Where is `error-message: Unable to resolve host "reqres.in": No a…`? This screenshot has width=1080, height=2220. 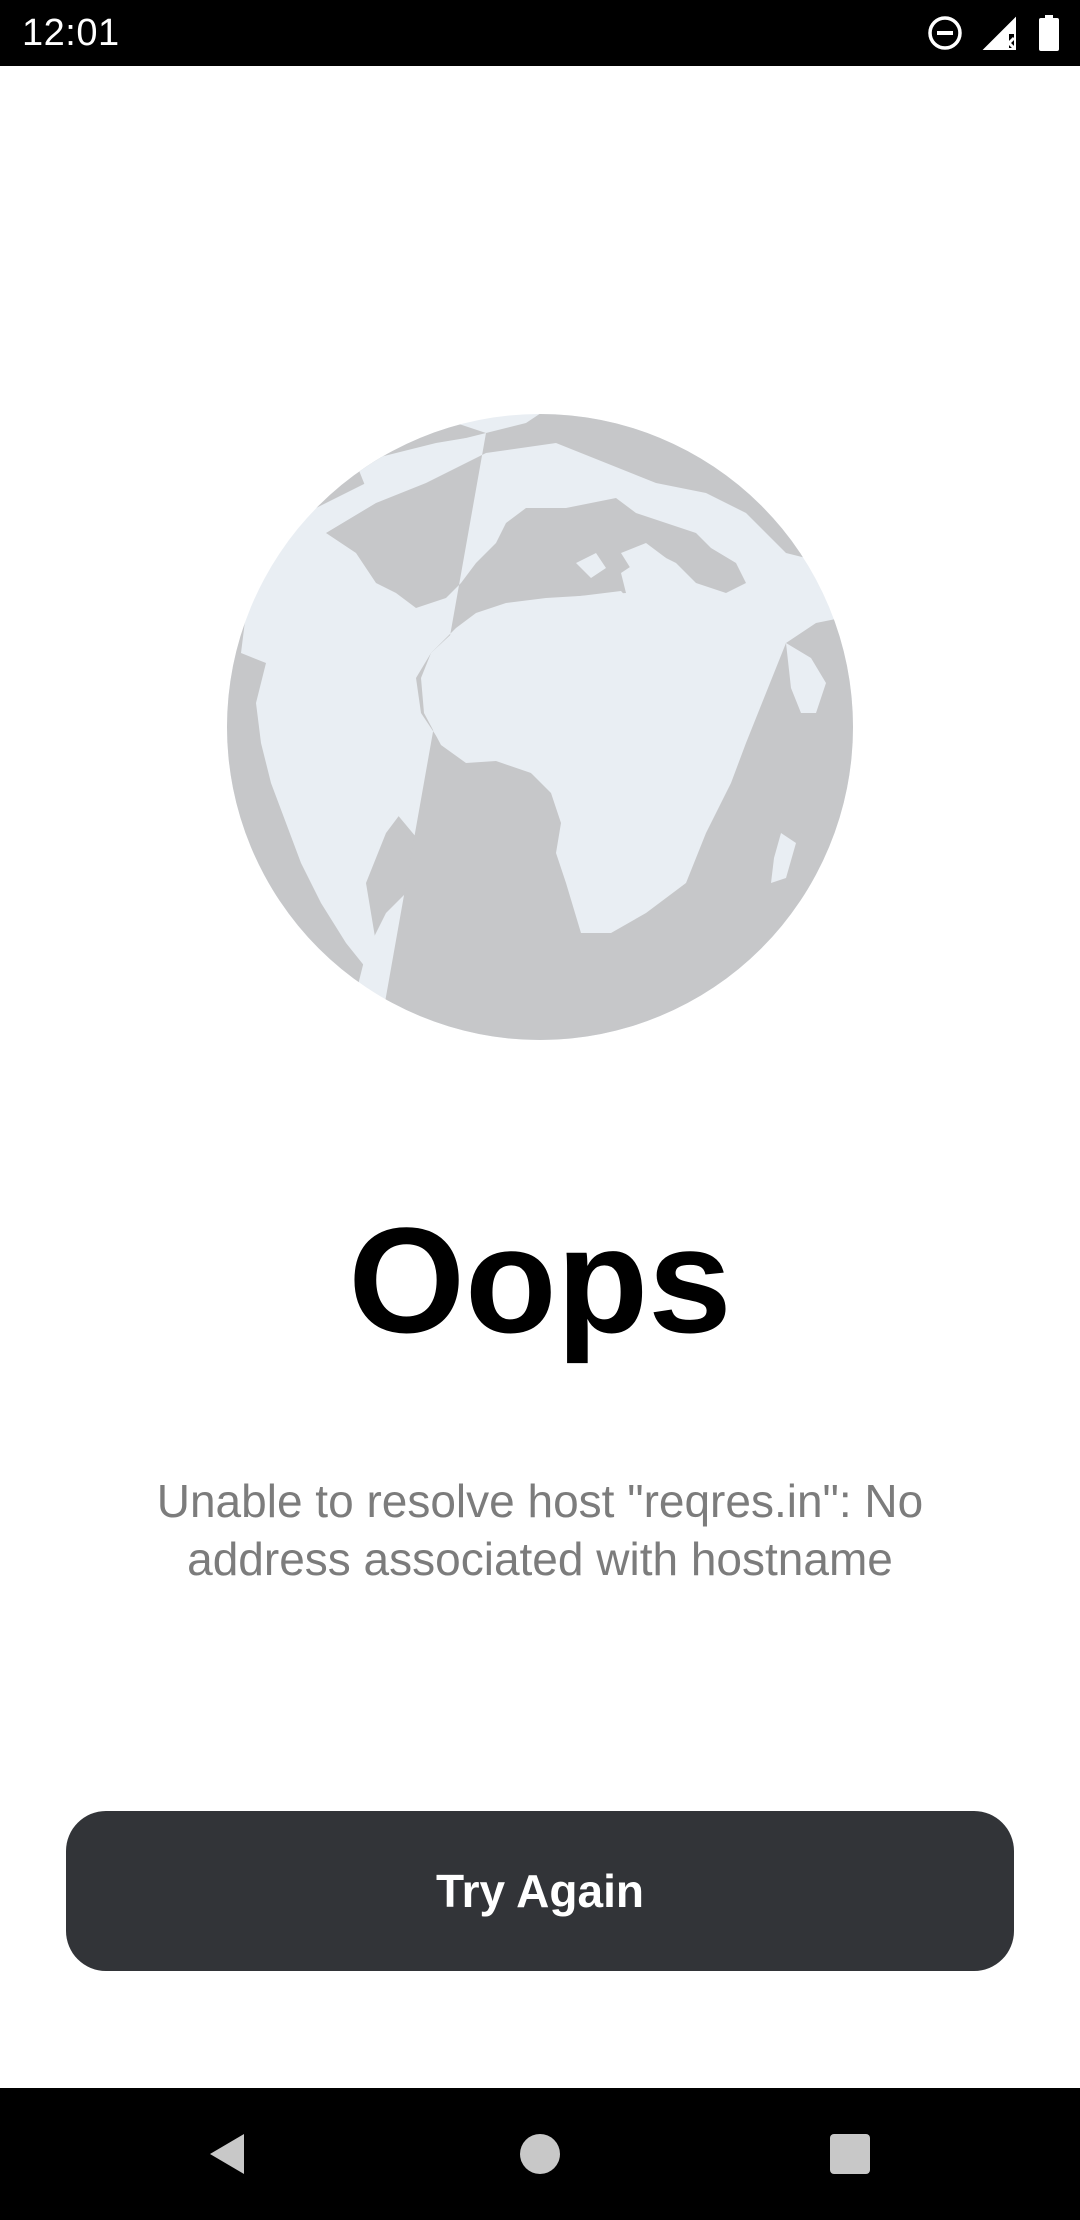 error-message: Unable to resolve host "reqres.in": No a… is located at coordinates (540, 1530).